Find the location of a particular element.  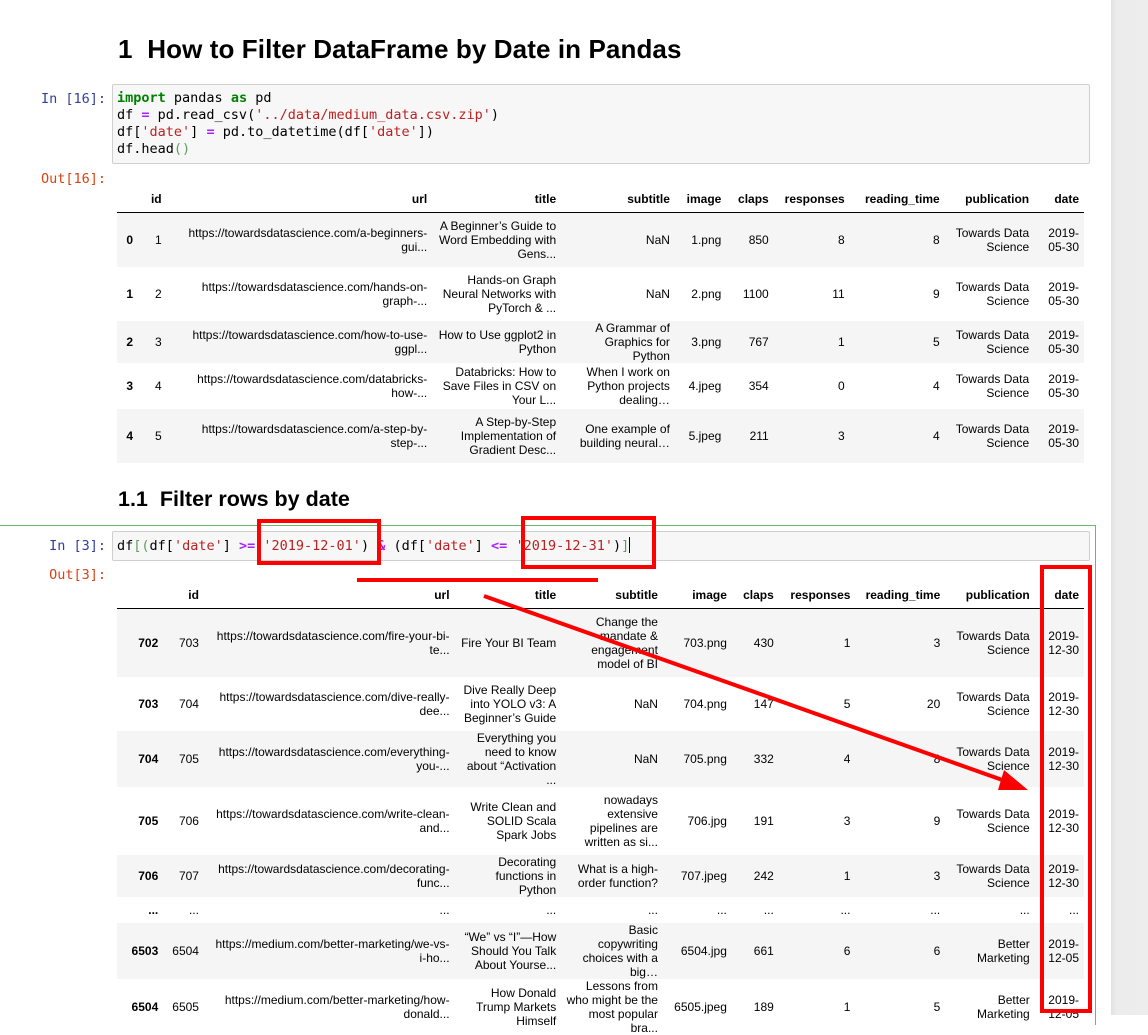

cell-claps: 191 is located at coordinates (763, 820).